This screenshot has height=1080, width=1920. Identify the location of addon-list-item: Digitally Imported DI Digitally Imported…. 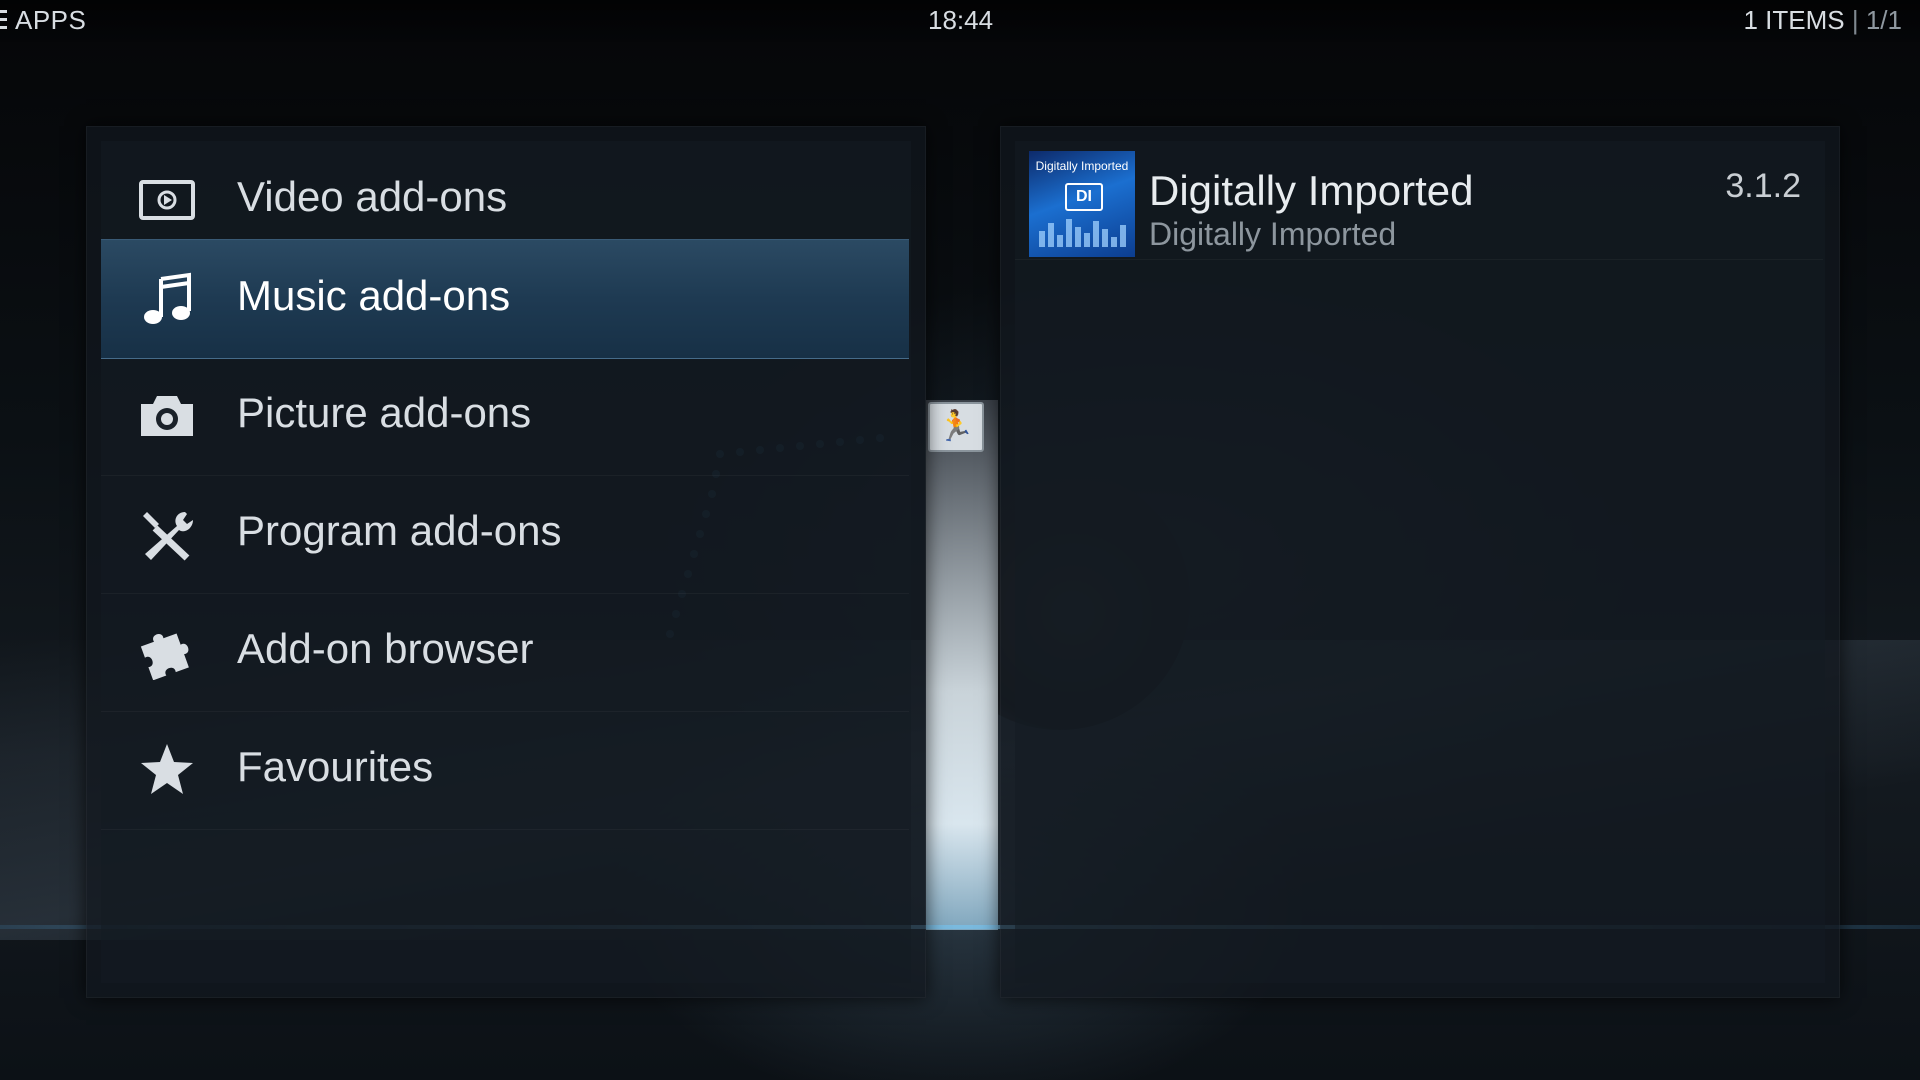
(1419, 200).